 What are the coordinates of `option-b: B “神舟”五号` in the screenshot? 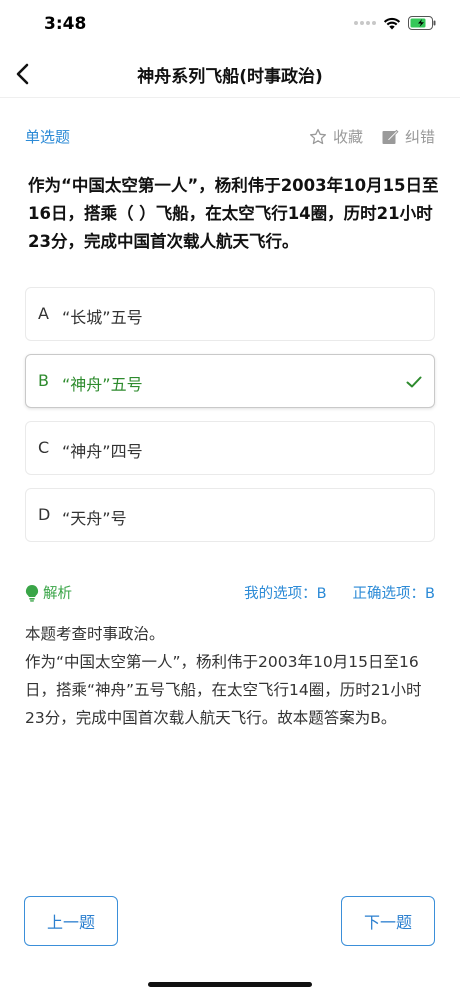 It's located at (230, 381).